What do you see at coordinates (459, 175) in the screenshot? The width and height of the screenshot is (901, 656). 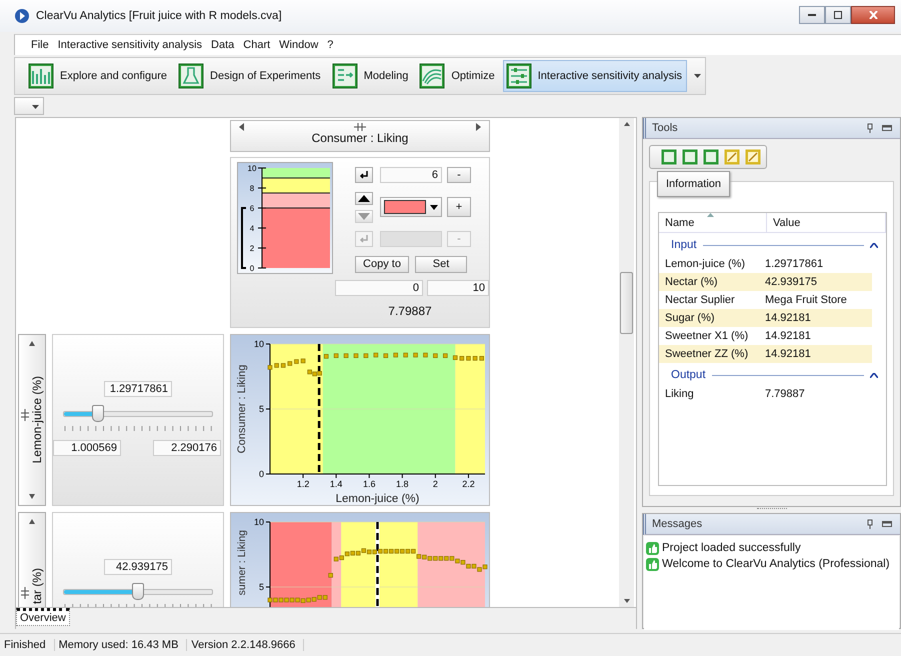 I see `remove-button: -` at bounding box center [459, 175].